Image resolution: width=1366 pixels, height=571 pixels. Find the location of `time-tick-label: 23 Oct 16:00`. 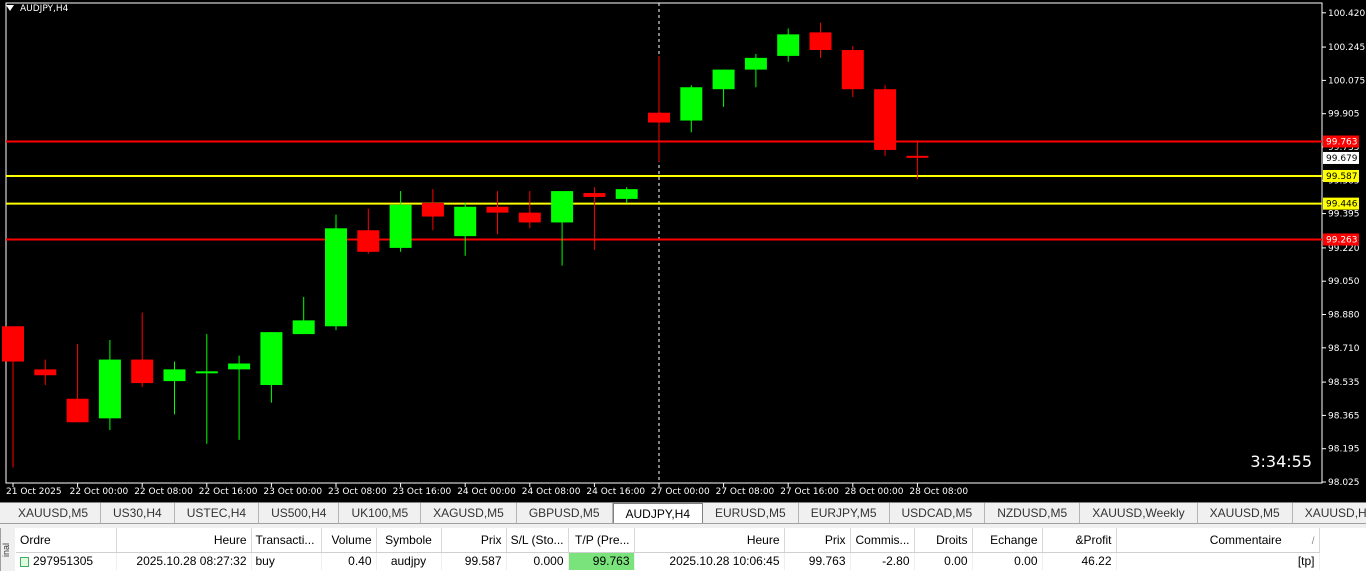

time-tick-label: 23 Oct 16:00 is located at coordinates (422, 492).